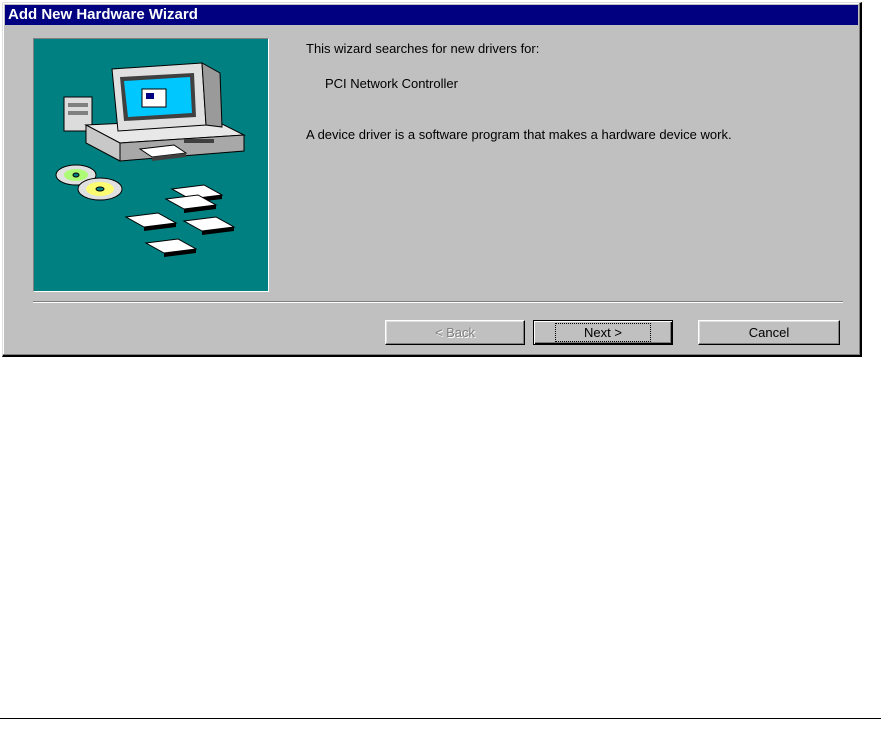  What do you see at coordinates (440, 718) in the screenshot?
I see `page-footer-rule` at bounding box center [440, 718].